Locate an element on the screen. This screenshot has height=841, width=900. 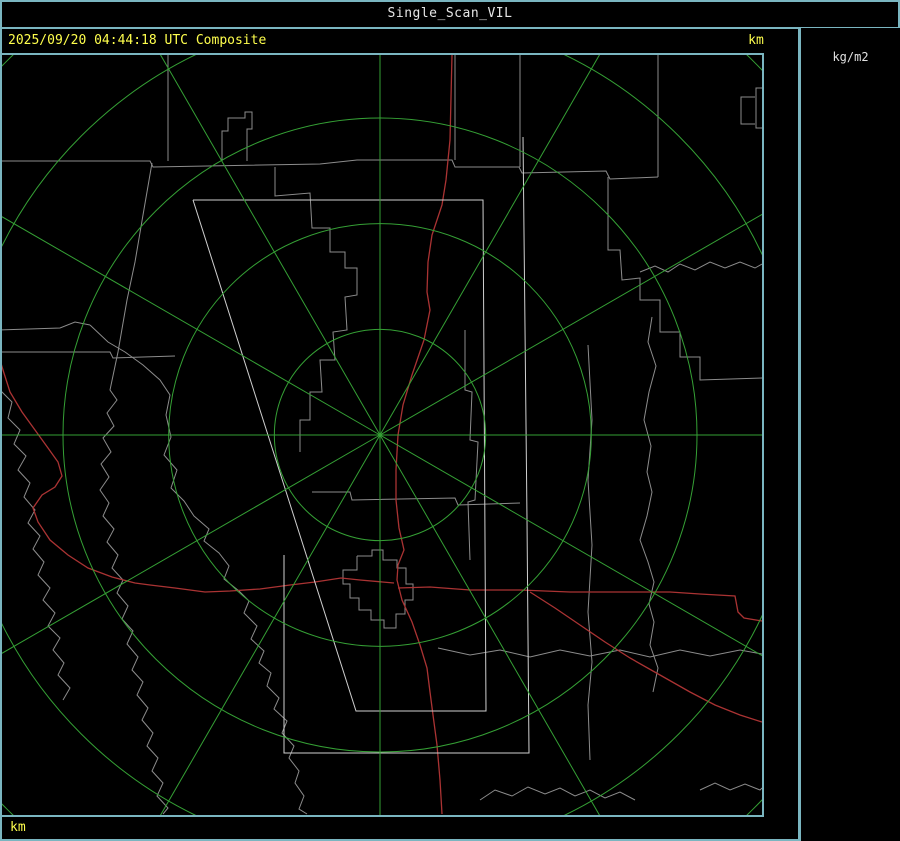
window-title: Single_Scan_VIL is located at coordinates (450, 13).